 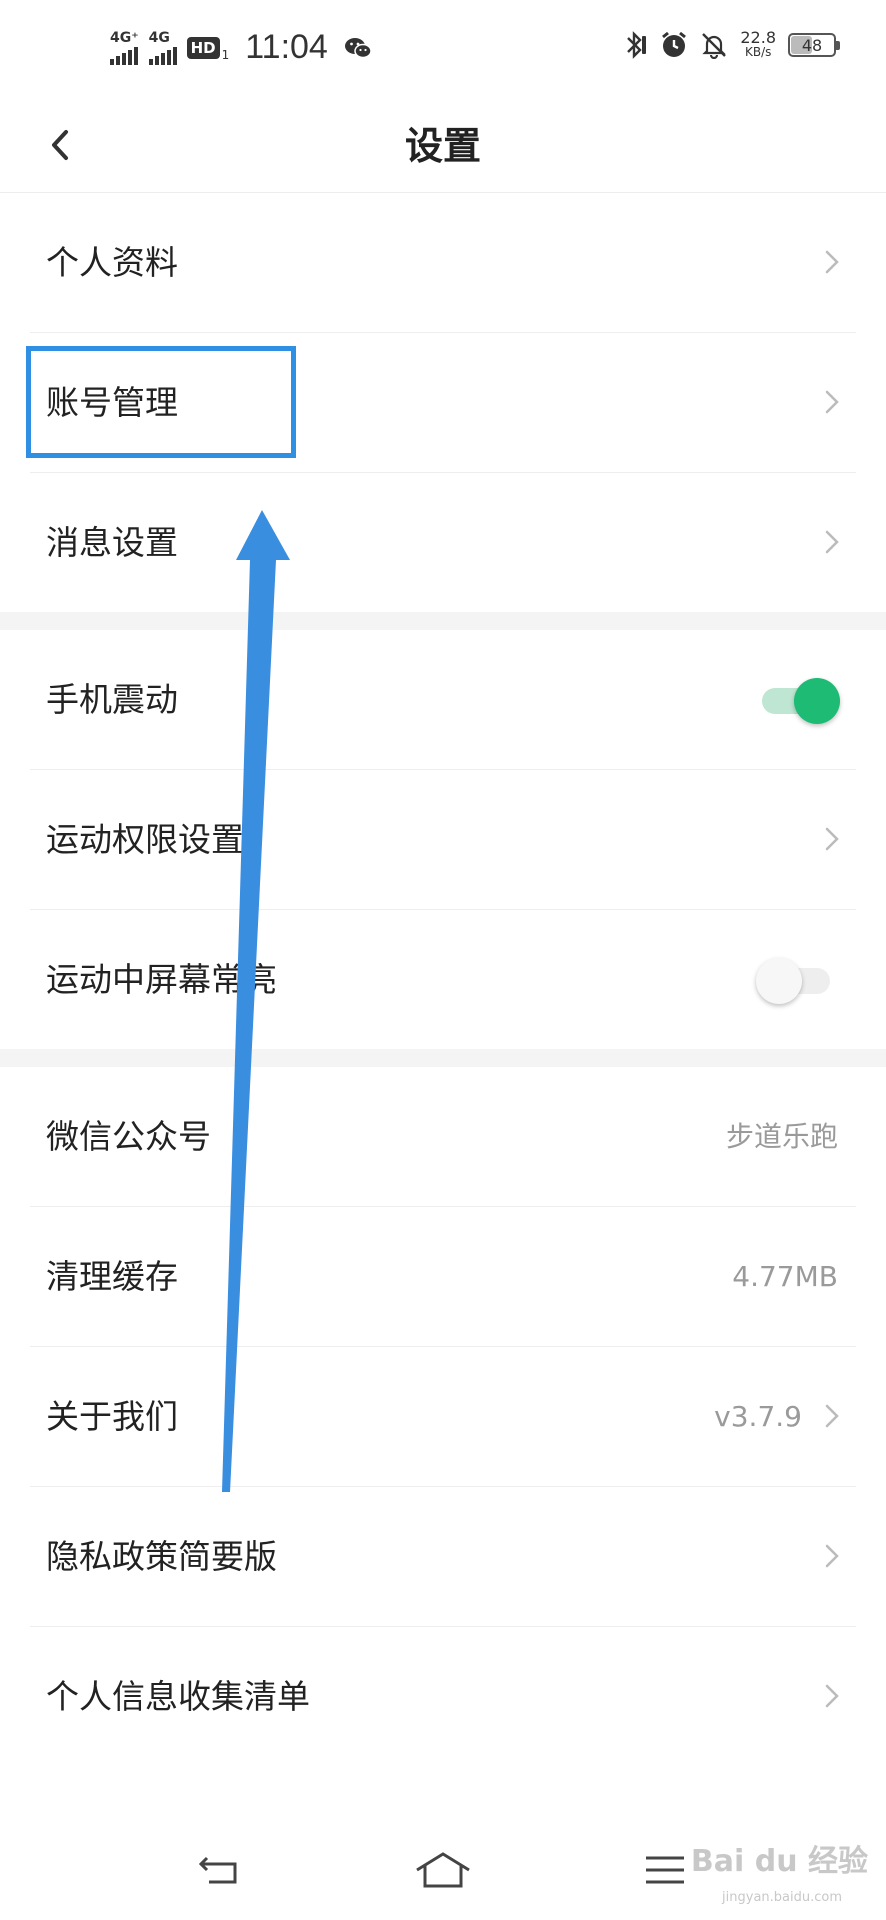 I want to click on settings-item-vibration: 手机震动, so click(x=443, y=699).